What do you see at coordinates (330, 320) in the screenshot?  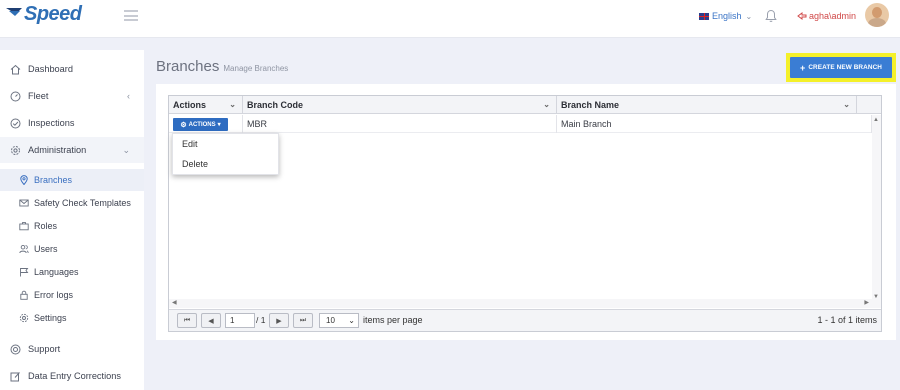 I see `page-size-value: 10` at bounding box center [330, 320].